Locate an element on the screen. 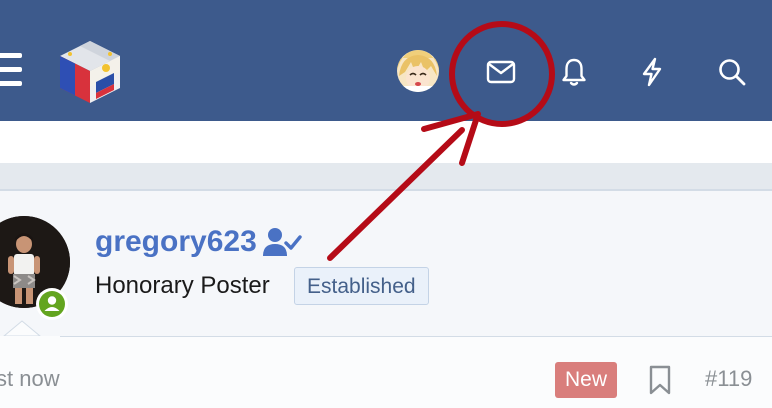  online-user-icon is located at coordinates (52, 304).